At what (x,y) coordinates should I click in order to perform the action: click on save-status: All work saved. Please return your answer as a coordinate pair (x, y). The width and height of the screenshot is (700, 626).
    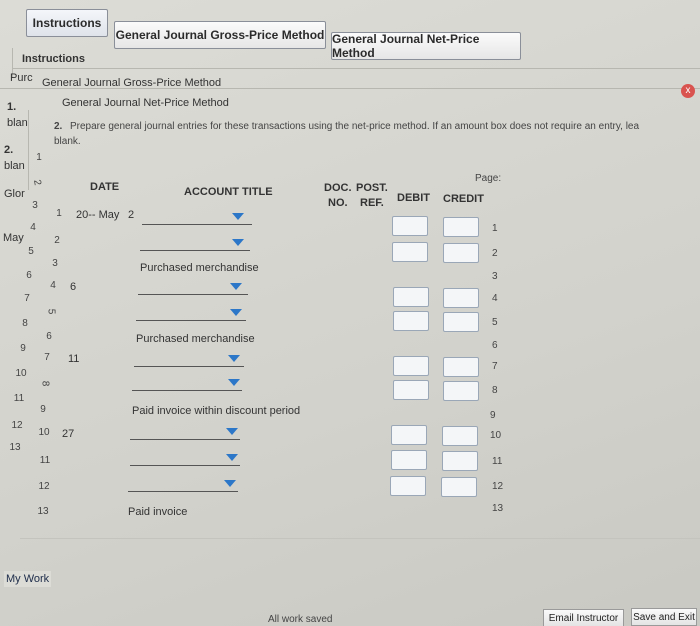
    Looking at the image, I should click on (300, 619).